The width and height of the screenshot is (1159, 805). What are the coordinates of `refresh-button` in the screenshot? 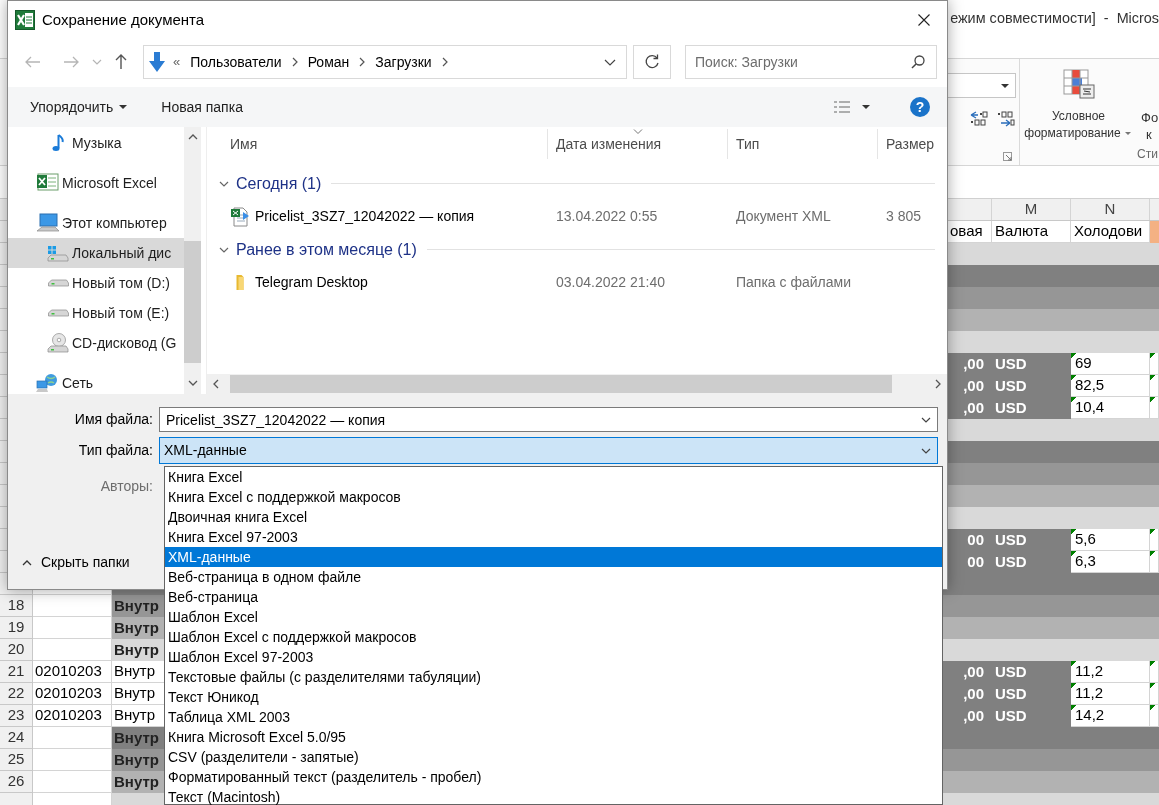 It's located at (652, 62).